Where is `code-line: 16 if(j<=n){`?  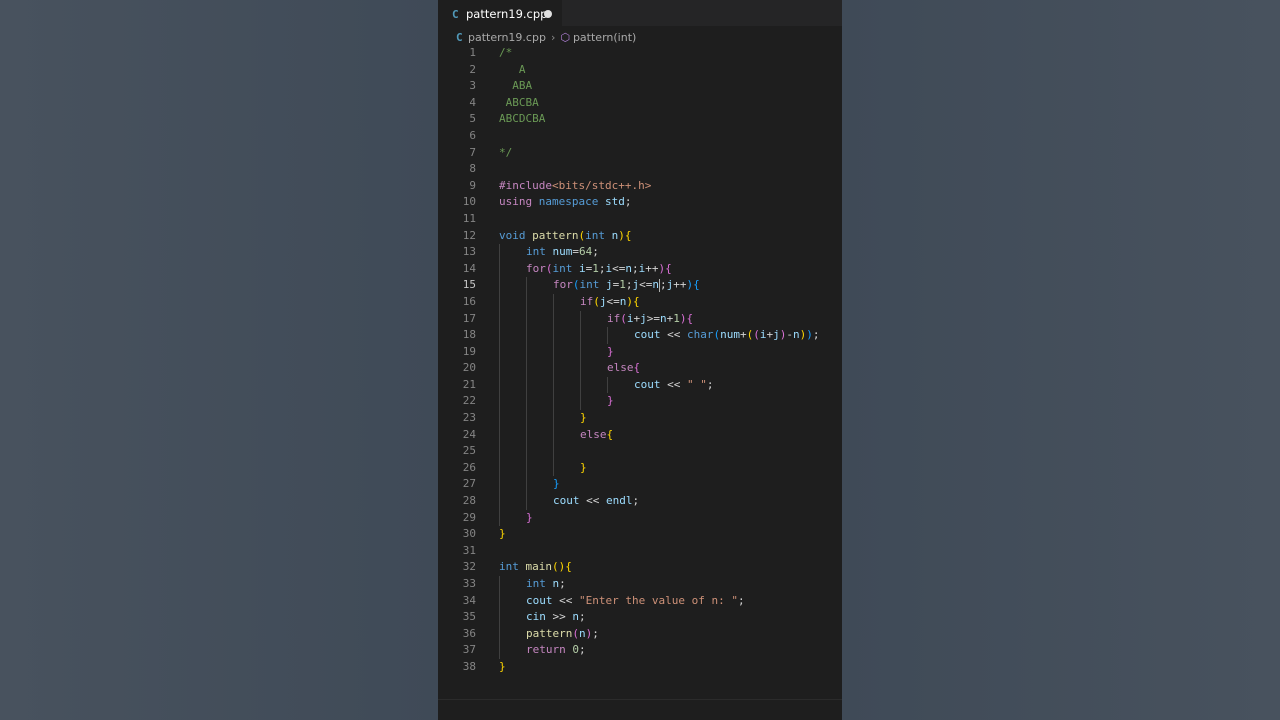 code-line: 16 if(j<=n){ is located at coordinates (640, 302).